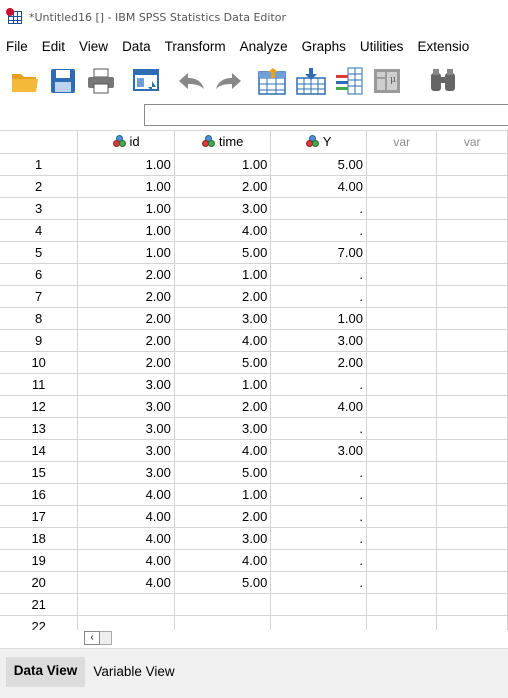 The image size is (508, 698). I want to click on column-header-var: var, so click(472, 142).